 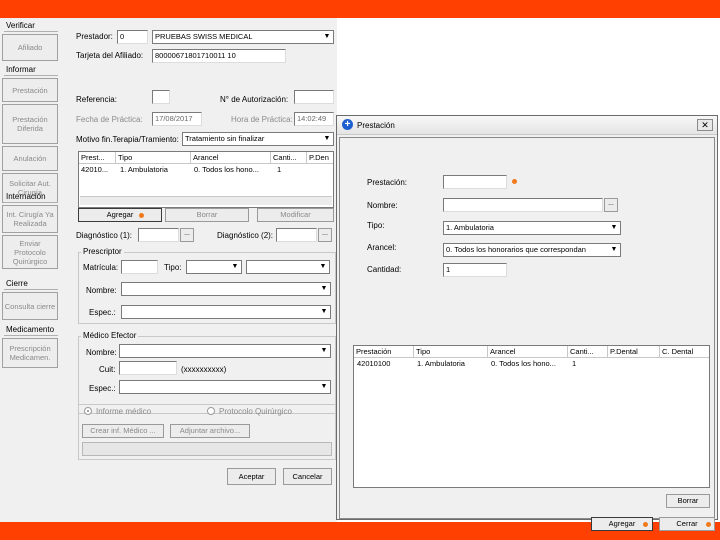 I want to click on diagnostico2-input, so click(x=296, y=235).